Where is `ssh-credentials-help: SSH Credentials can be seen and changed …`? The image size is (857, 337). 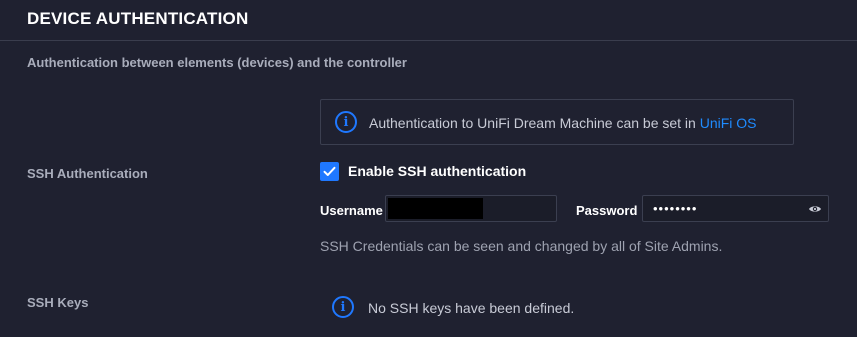 ssh-credentials-help: SSH Credentials can be seen and changed … is located at coordinates (521, 246).